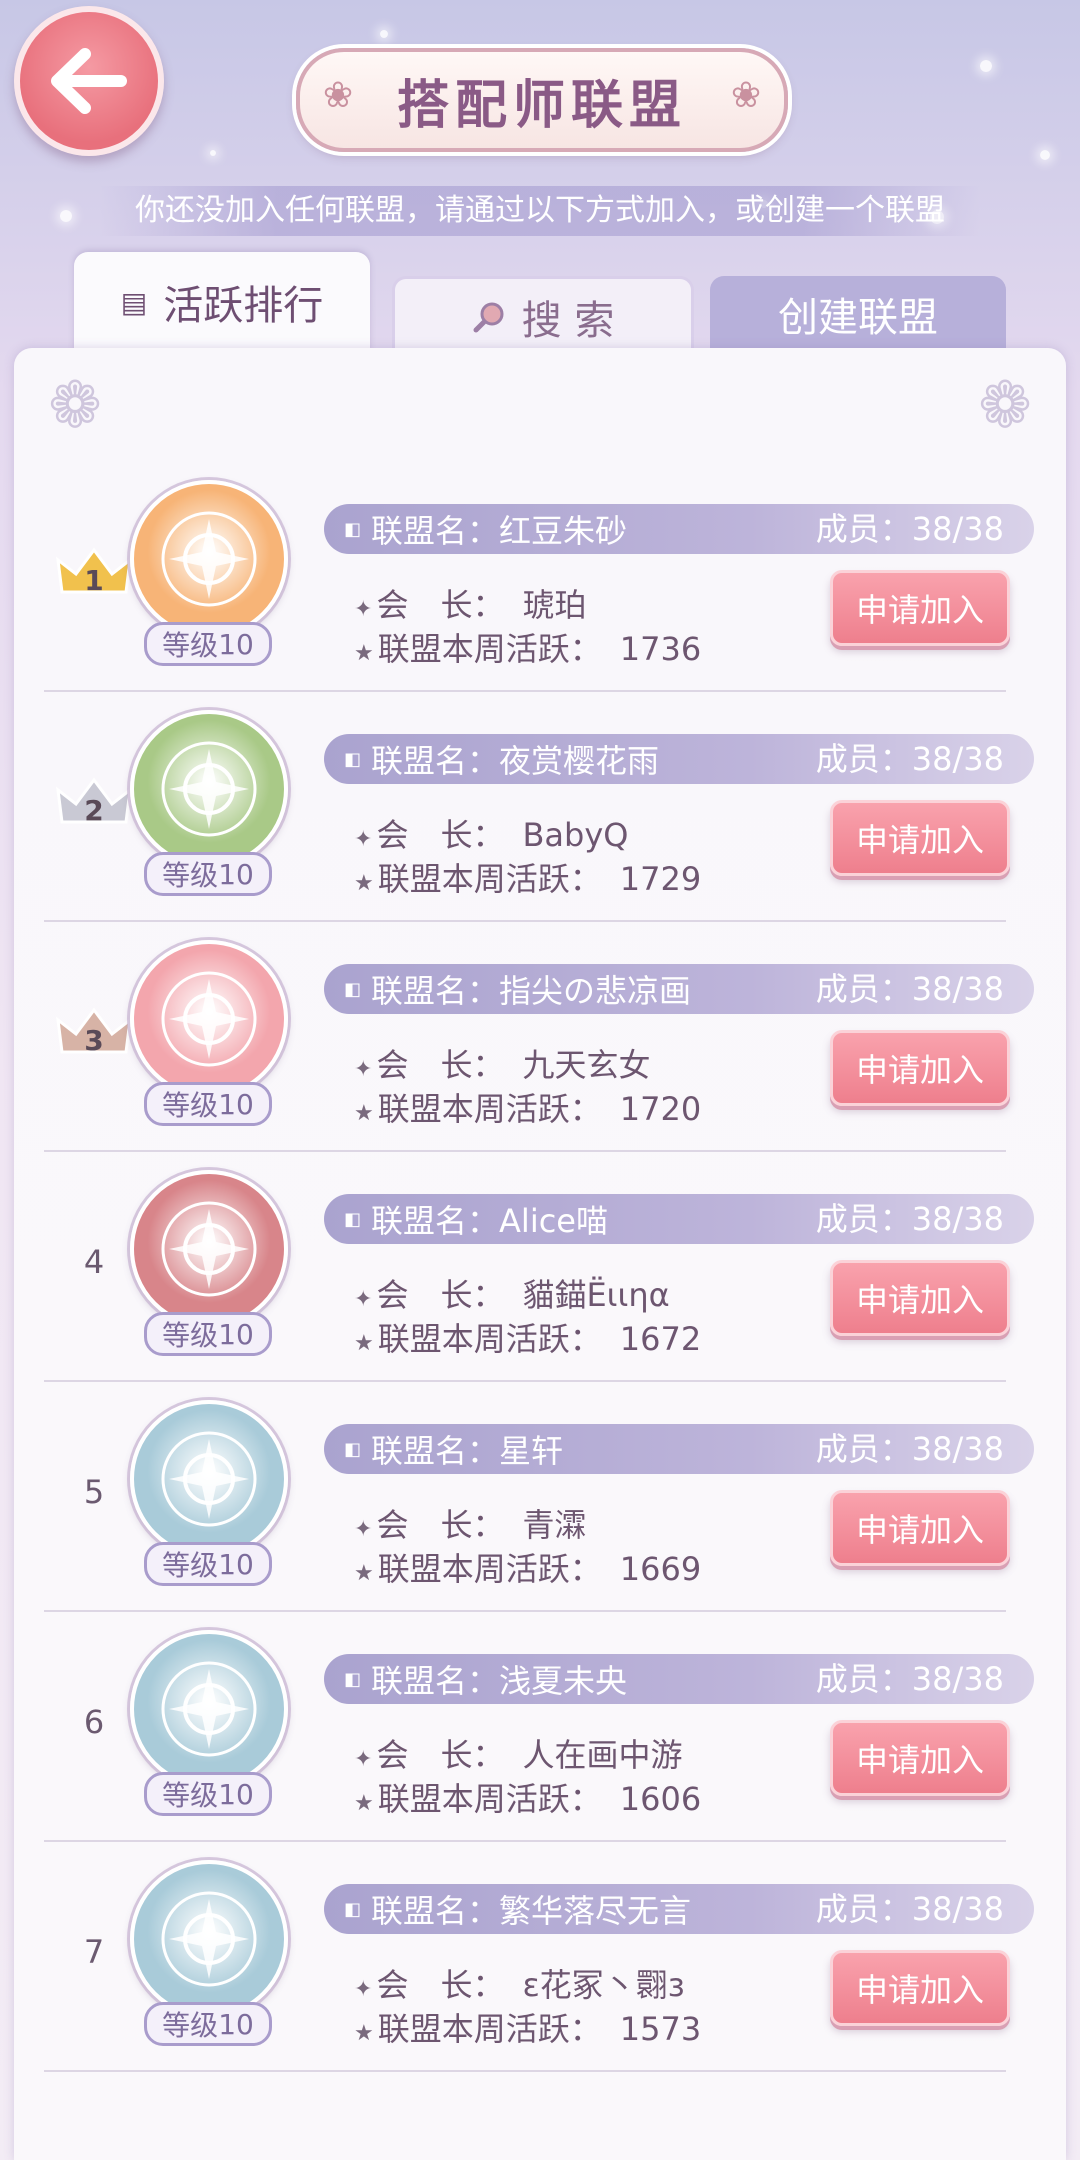 The image size is (1080, 2160). Describe the element at coordinates (563, 531) in the screenshot. I see `alliance-name: 红豆朱砂` at that location.